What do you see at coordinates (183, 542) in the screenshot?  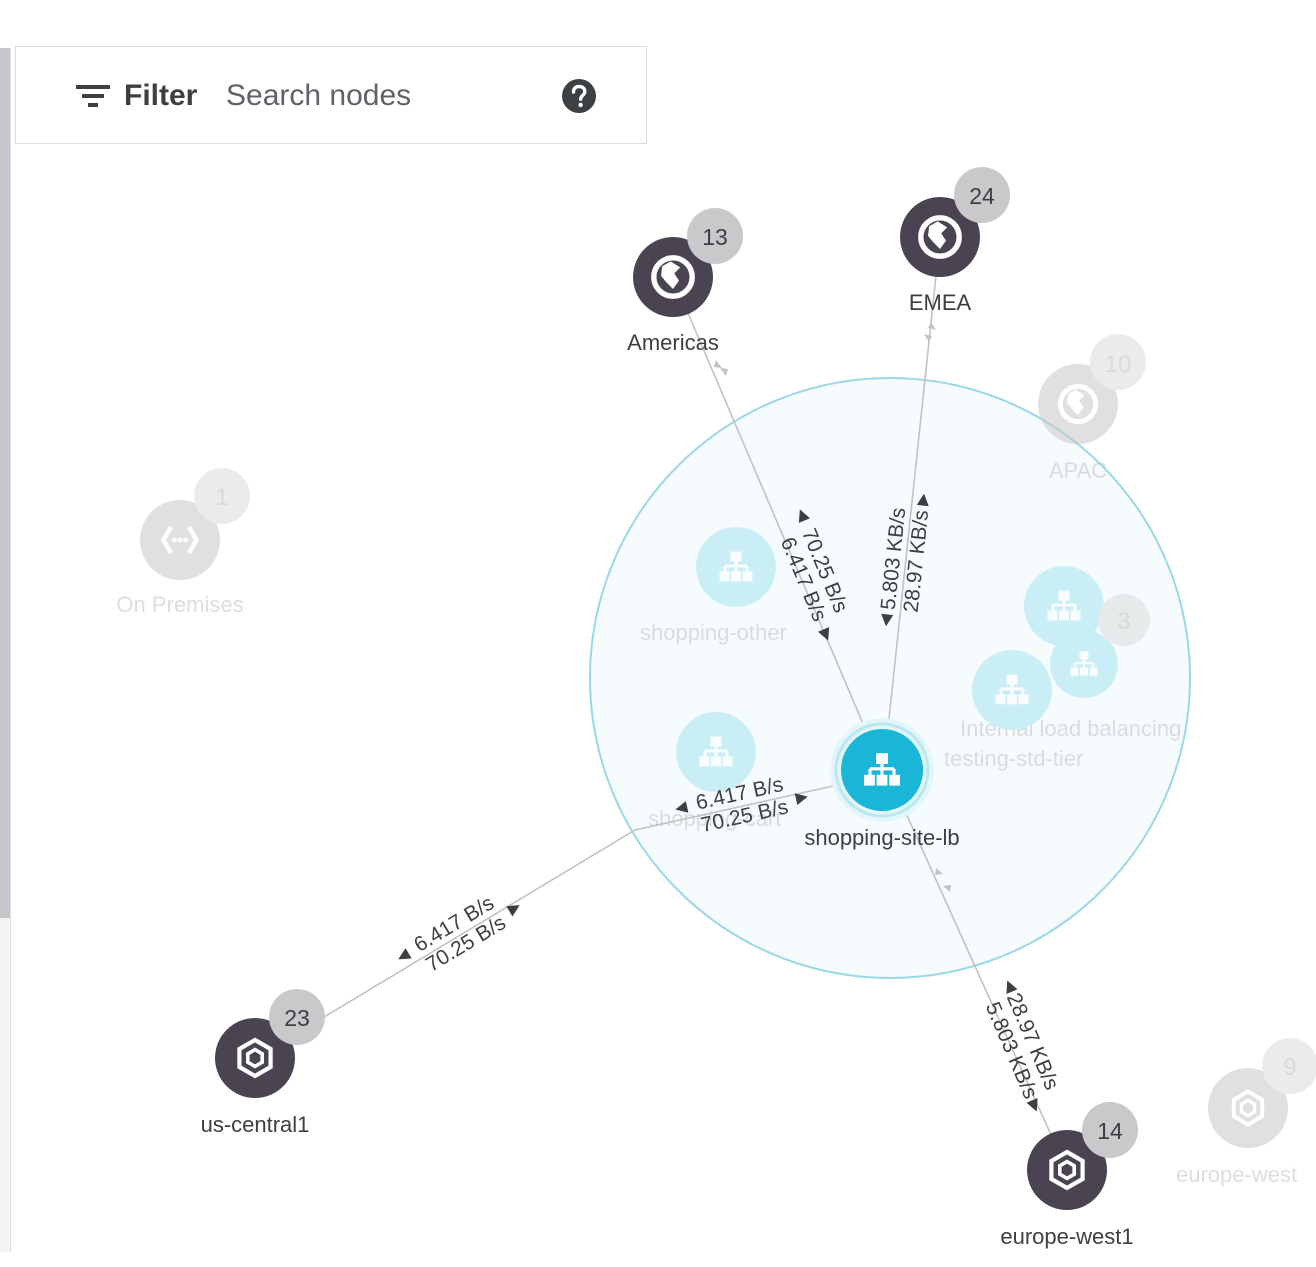 I see `node-on-premises: 1 On Premises` at bounding box center [183, 542].